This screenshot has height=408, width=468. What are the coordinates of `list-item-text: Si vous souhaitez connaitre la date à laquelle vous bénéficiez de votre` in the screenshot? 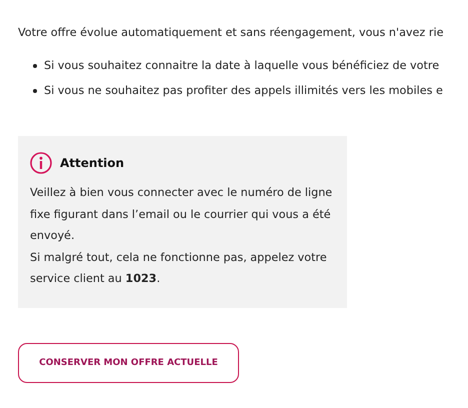 It's located at (242, 65).